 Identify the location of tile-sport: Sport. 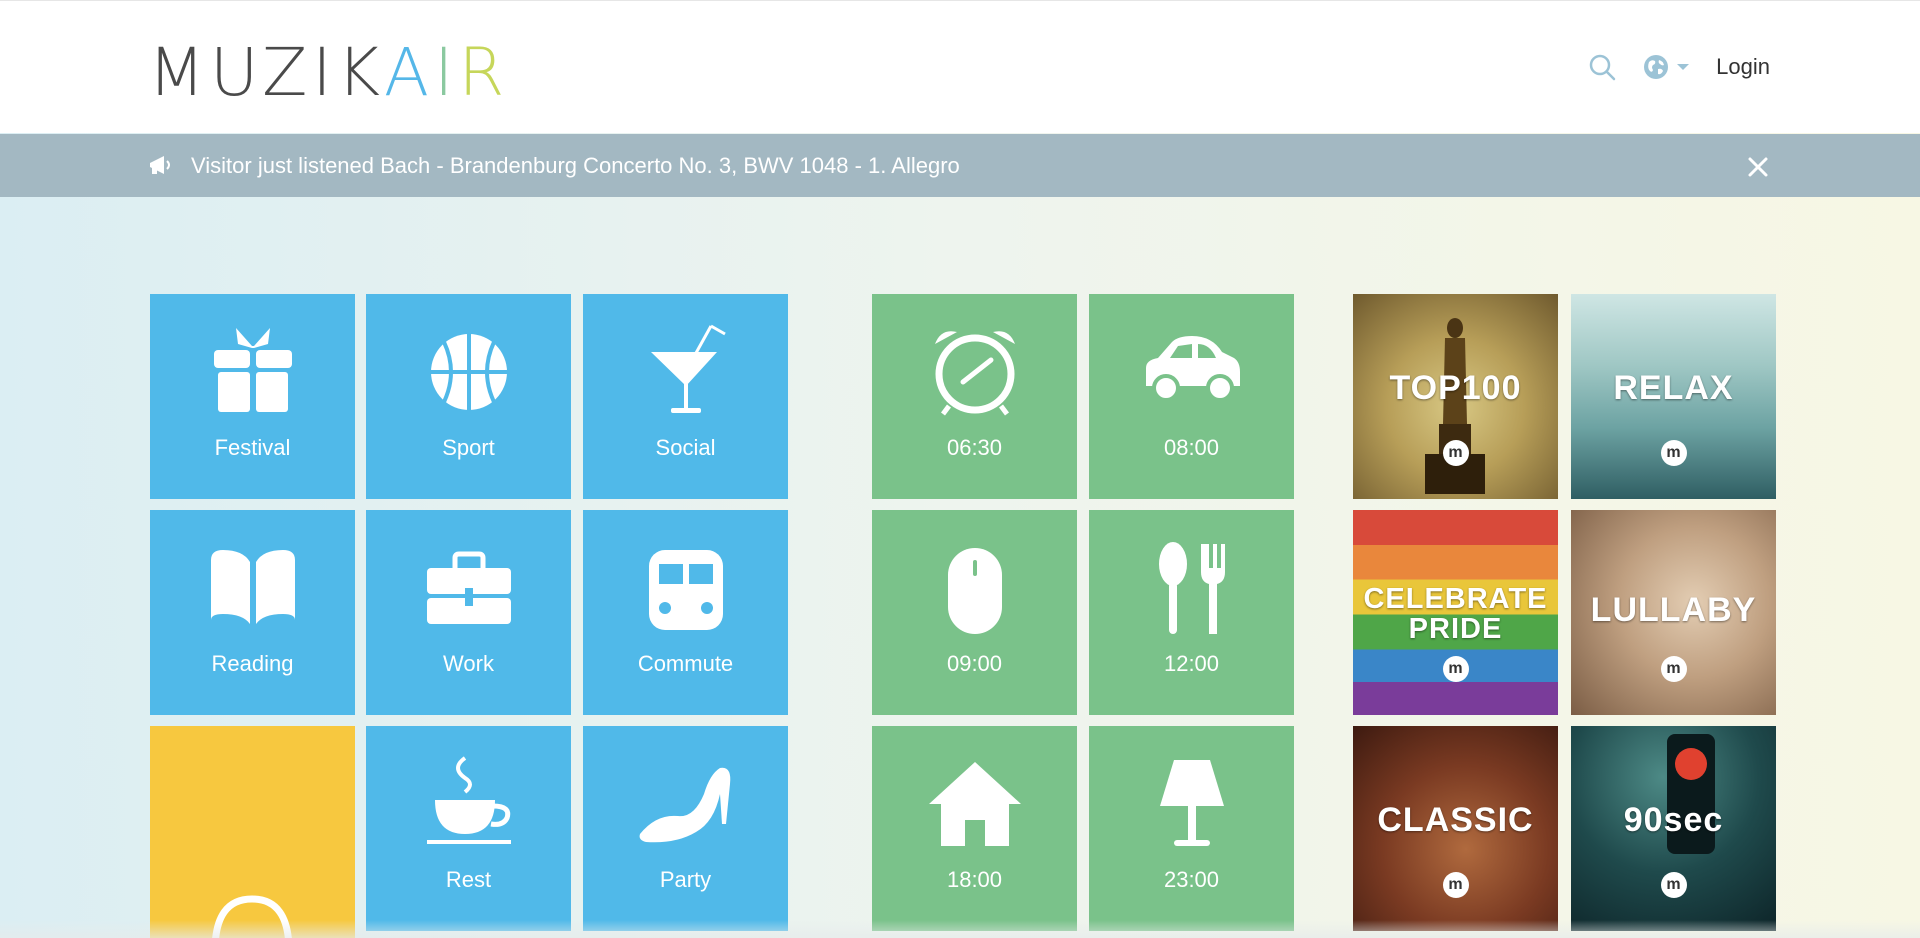
(468, 396).